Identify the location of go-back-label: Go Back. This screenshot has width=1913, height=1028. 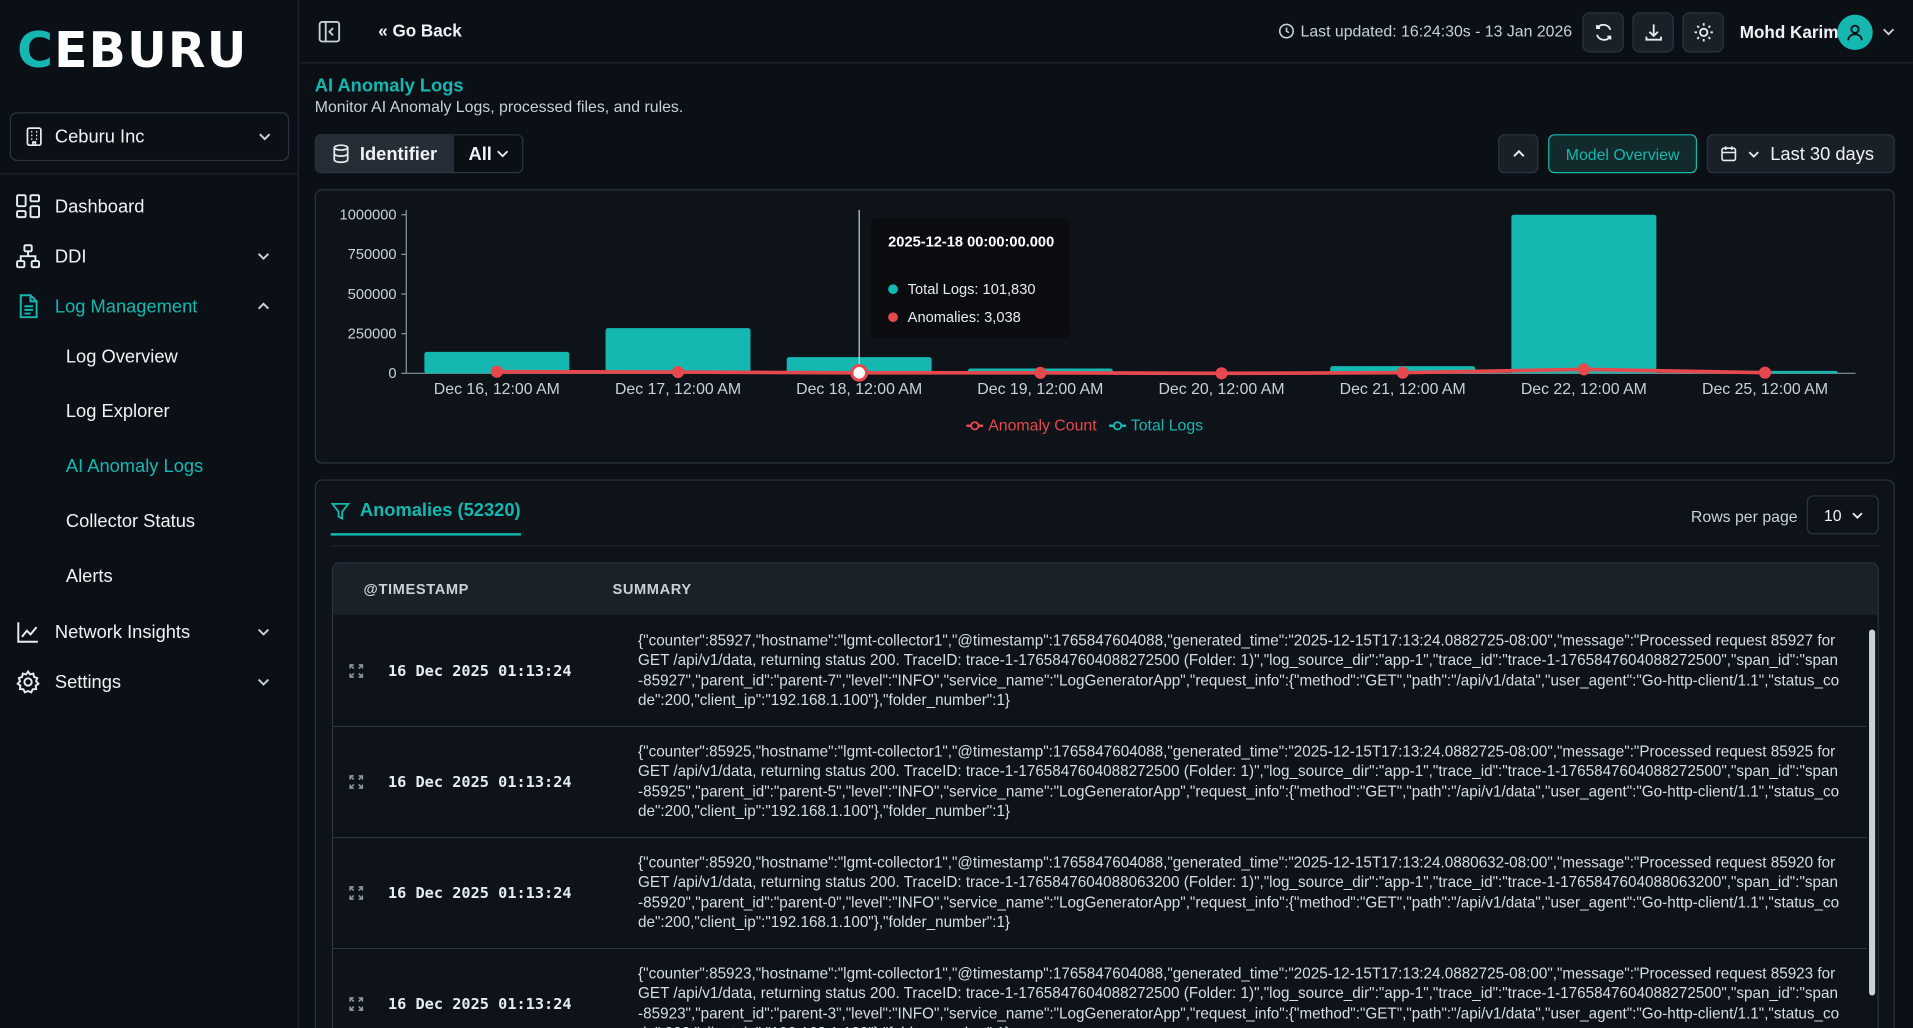
(427, 30).